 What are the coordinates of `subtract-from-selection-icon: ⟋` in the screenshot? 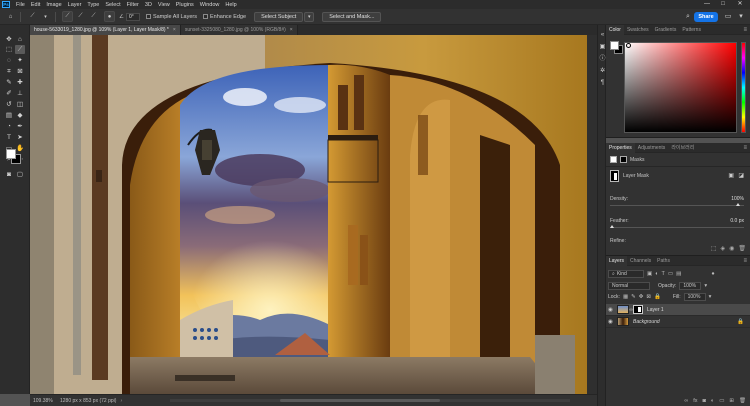 It's located at (93, 16).